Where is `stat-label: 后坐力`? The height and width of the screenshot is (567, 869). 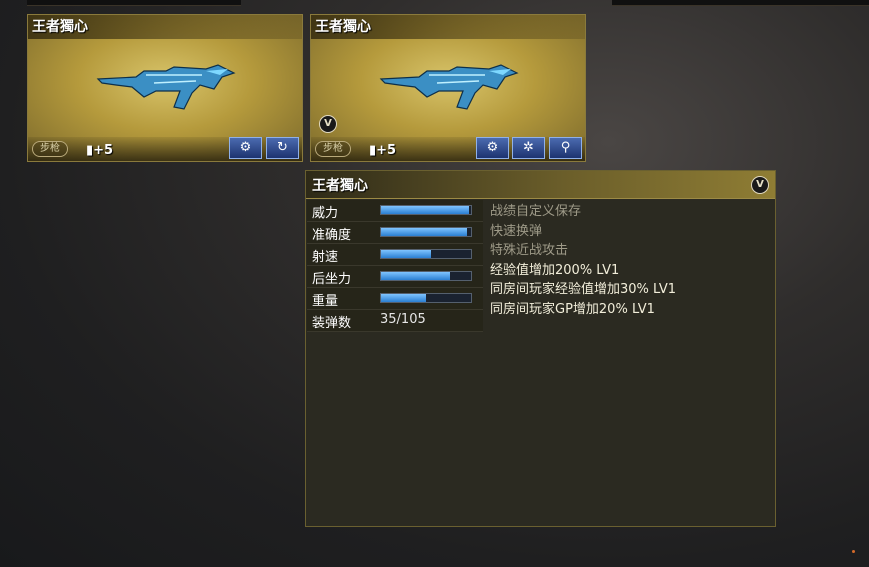
stat-label: 后坐力 is located at coordinates (332, 279).